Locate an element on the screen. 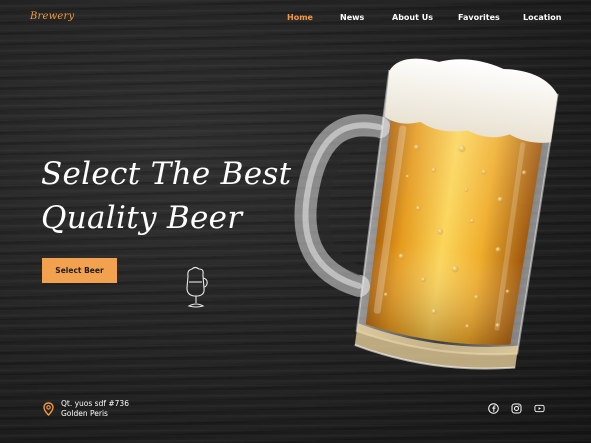  nav-item-news: News is located at coordinates (352, 17).